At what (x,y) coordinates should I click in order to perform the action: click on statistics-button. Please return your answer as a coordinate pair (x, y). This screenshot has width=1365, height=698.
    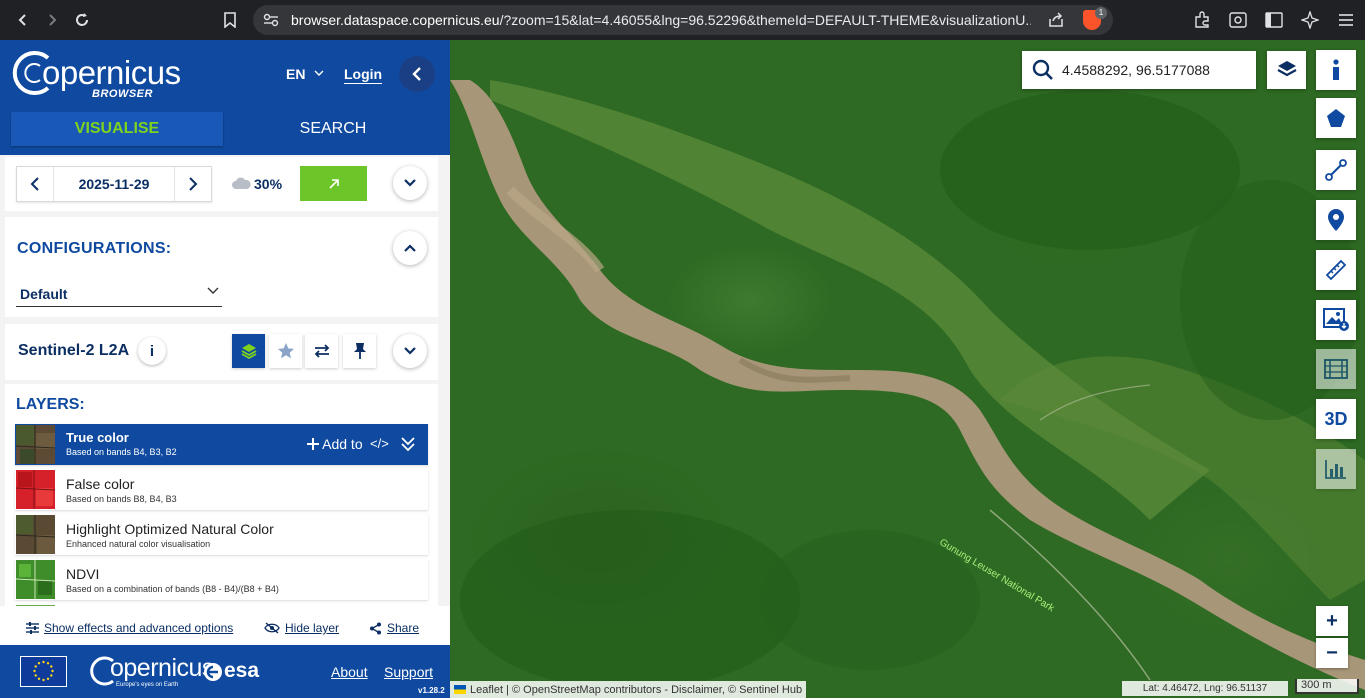
    Looking at the image, I should click on (1336, 469).